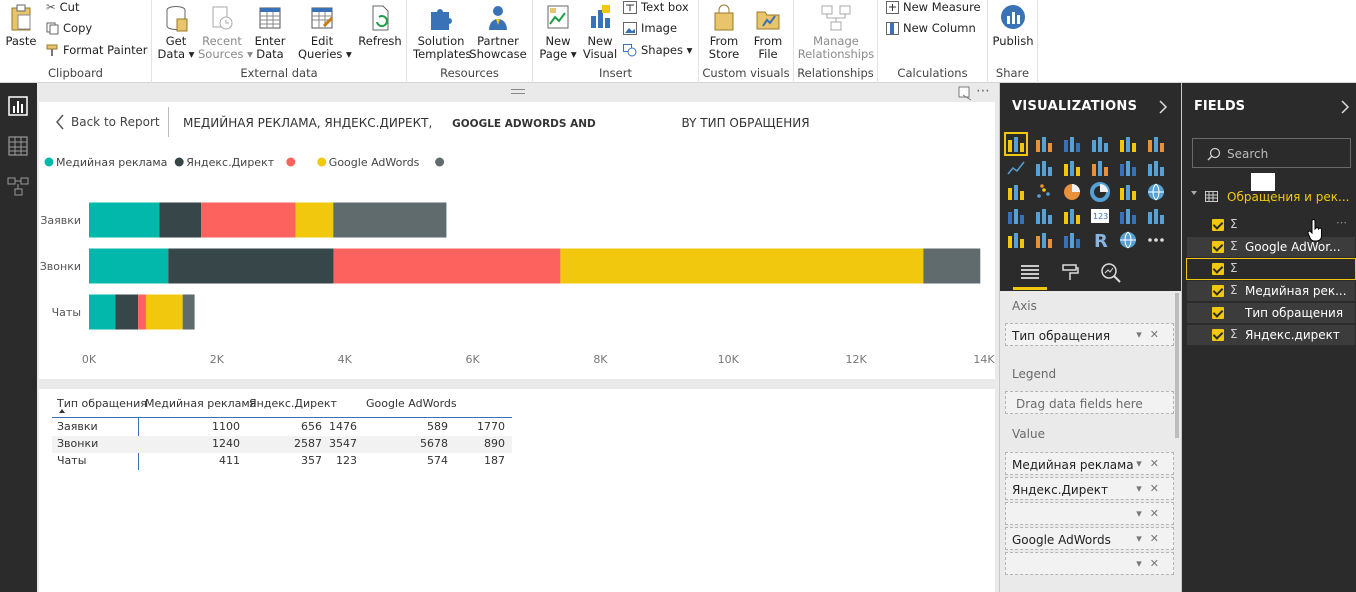  Describe the element at coordinates (270, 32) in the screenshot. I see `enter-data-button: Enter Data` at that location.